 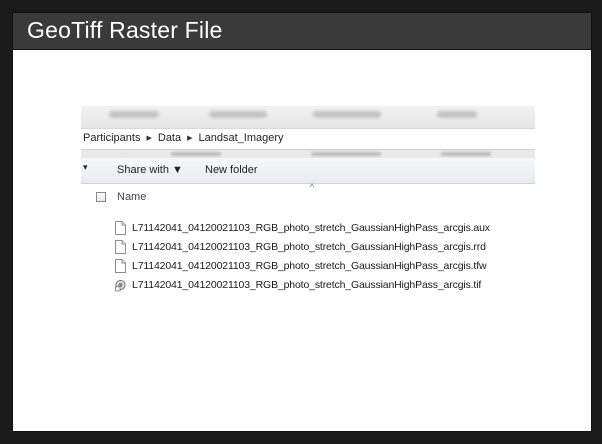 I want to click on address-bar: Participants ▶ Data ▶ Landsat_Imagery, so click(x=308, y=139).